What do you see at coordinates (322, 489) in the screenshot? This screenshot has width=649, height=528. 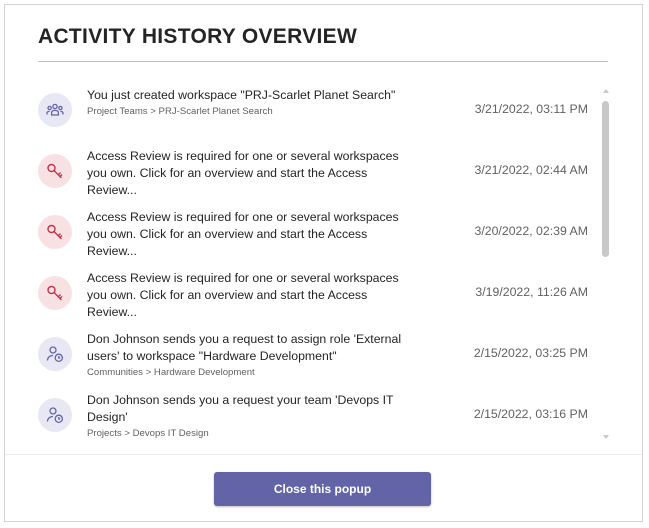 I see `close-popup-button: Close this popup` at bounding box center [322, 489].